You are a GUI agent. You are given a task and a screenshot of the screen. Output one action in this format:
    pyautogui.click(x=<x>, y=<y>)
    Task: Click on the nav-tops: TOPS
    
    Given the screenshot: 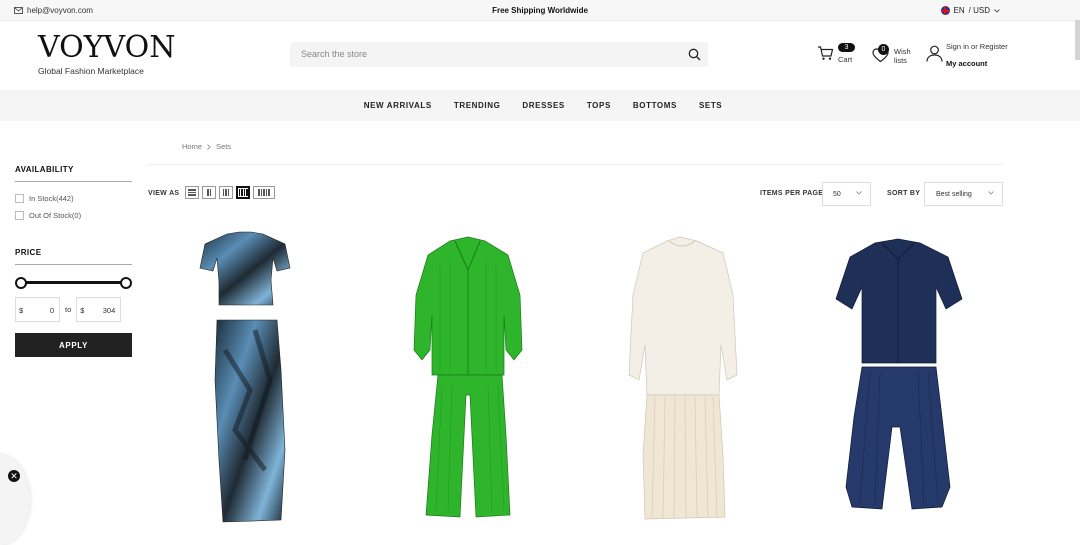 What is the action you would take?
    pyautogui.click(x=599, y=105)
    